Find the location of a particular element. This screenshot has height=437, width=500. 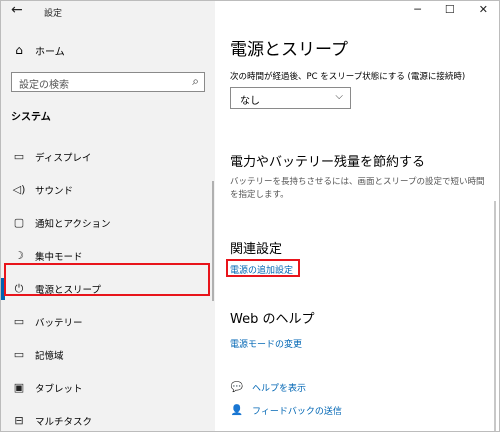

help-chat-icon: 💬 is located at coordinates (237, 387).